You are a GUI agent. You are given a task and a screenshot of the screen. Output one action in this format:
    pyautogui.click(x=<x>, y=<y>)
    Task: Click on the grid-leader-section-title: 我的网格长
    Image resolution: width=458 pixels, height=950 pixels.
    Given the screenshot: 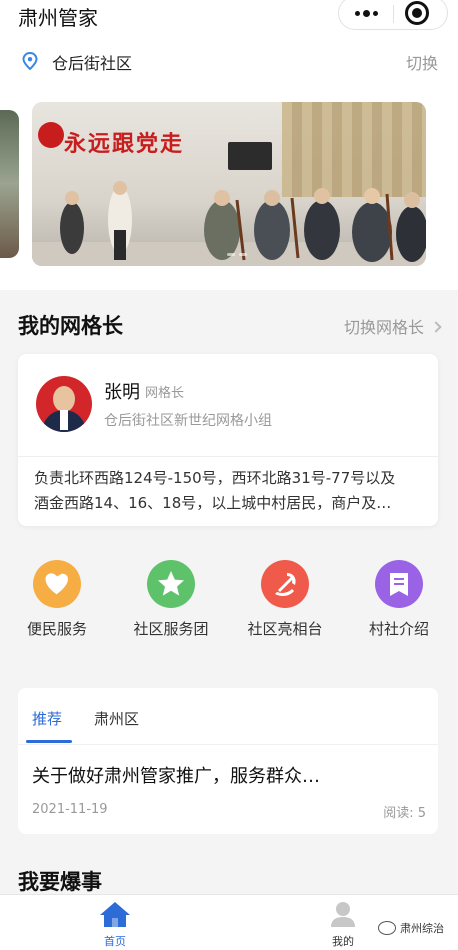 What is the action you would take?
    pyautogui.click(x=70, y=326)
    